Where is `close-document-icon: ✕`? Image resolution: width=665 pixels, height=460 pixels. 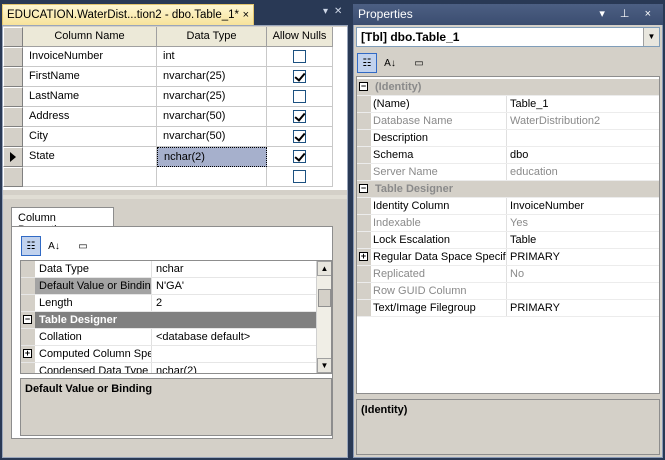
close-document-icon: ✕ is located at coordinates (338, 14).